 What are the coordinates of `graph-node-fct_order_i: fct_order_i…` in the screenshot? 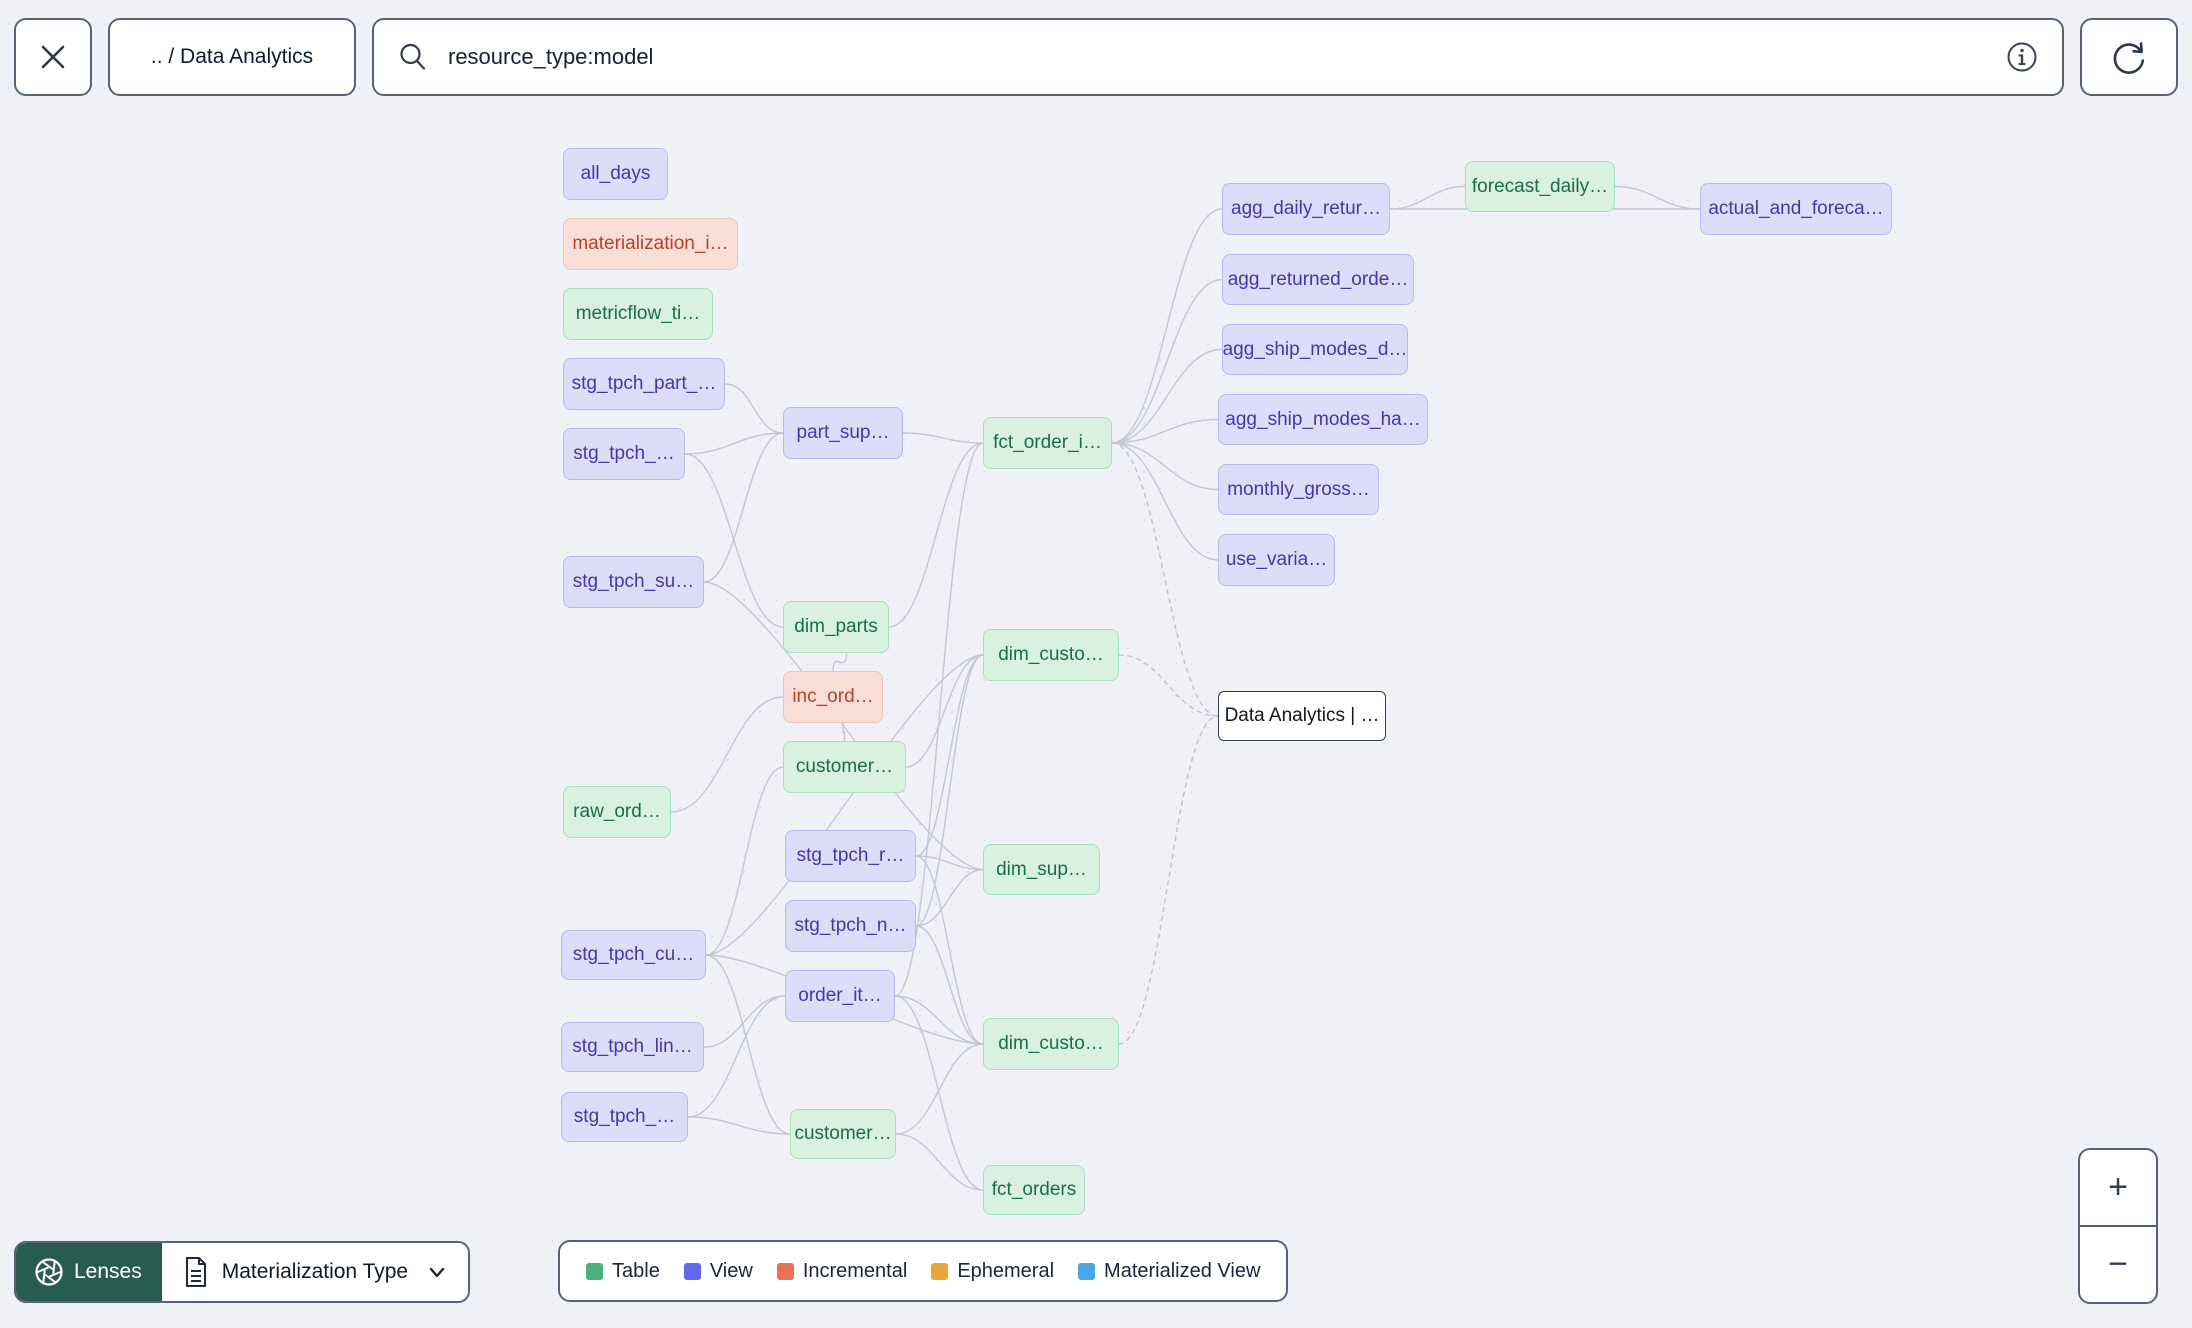 It's located at (1047, 443).